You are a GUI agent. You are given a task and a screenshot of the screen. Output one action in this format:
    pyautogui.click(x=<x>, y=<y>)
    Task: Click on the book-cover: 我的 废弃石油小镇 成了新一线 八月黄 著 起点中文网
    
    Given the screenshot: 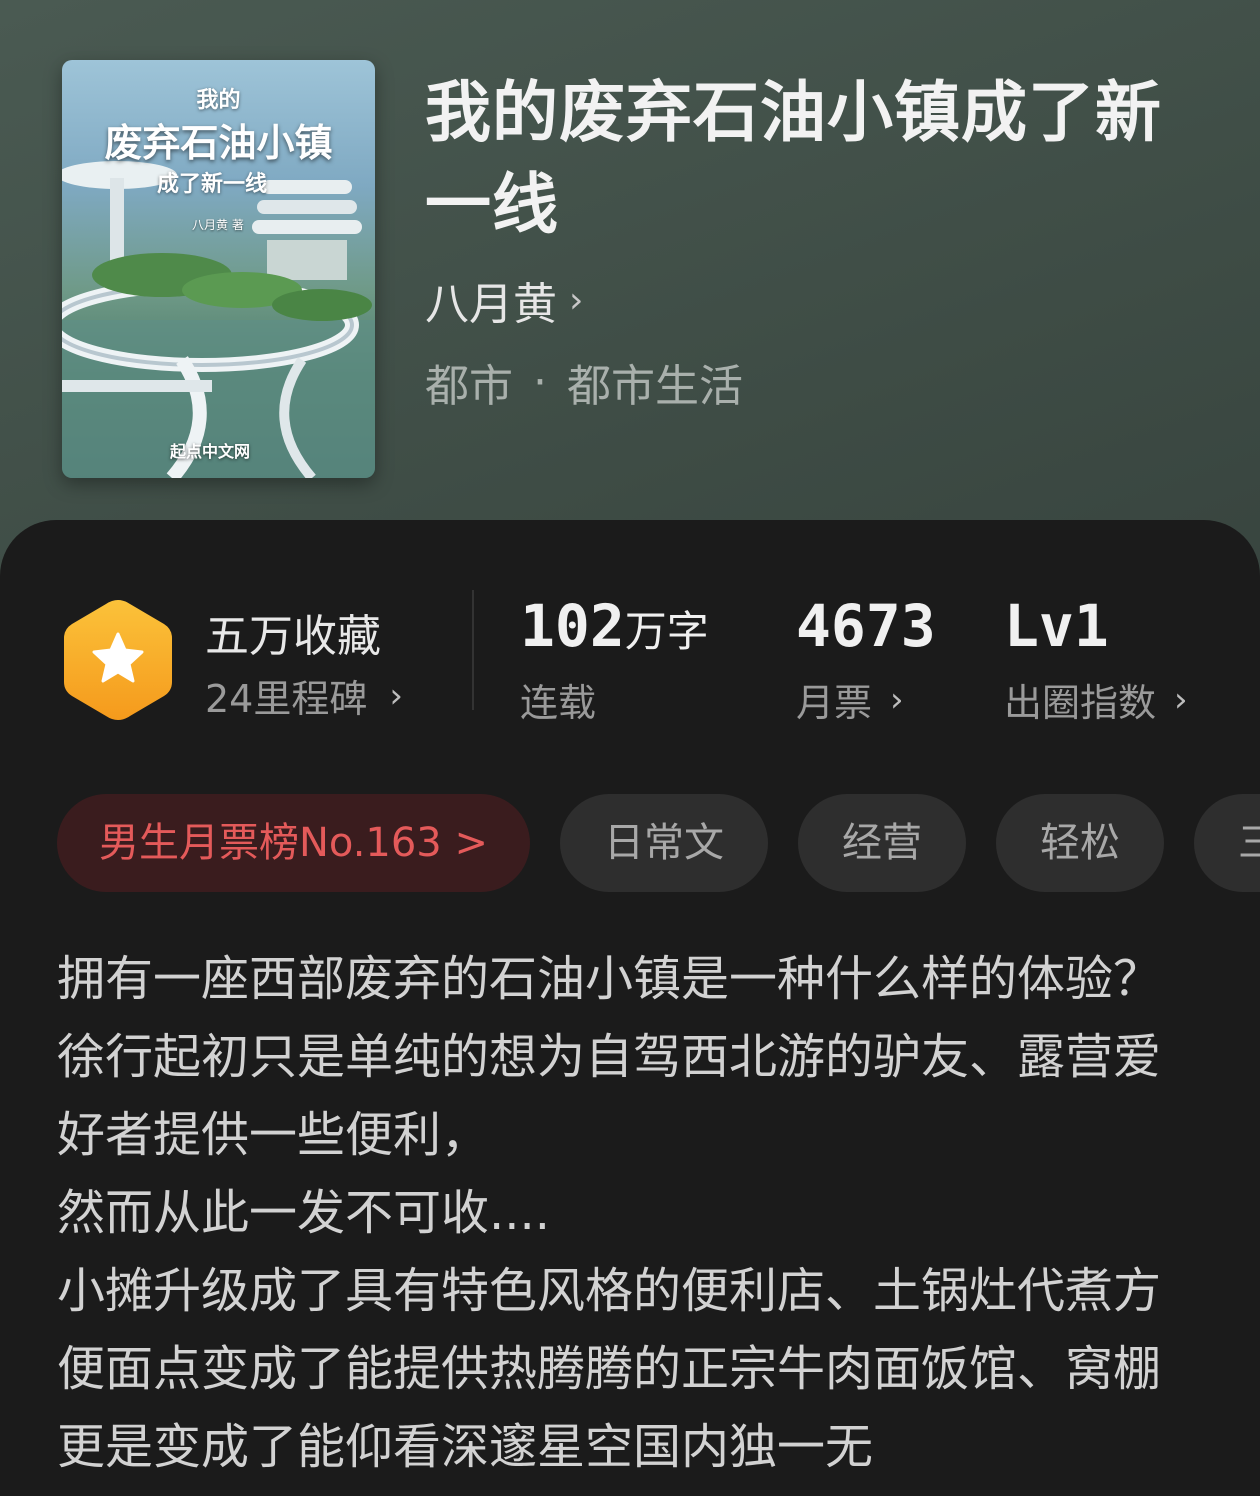 What is the action you would take?
    pyautogui.click(x=218, y=269)
    